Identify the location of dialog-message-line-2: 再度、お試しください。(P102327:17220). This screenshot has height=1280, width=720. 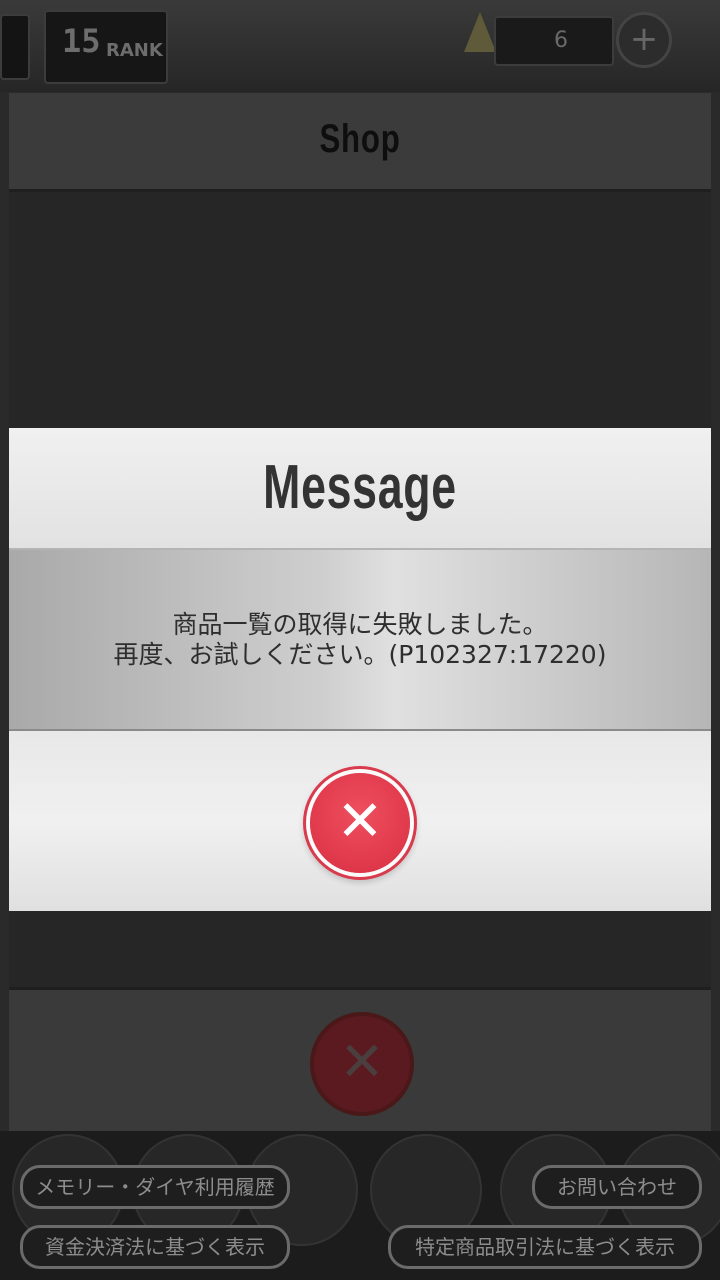
(360, 654).